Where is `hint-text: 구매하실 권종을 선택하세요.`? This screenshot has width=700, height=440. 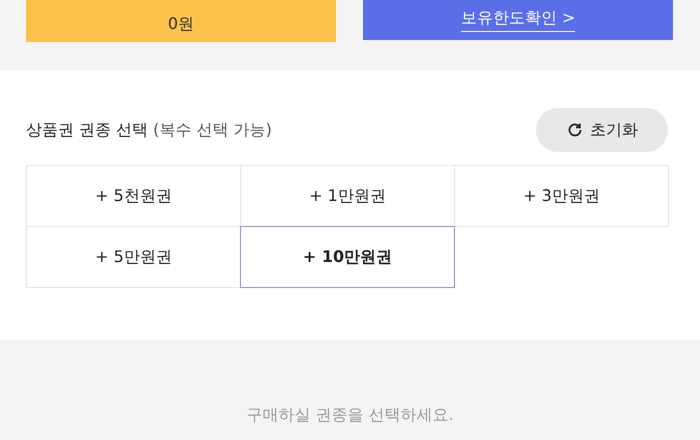 hint-text: 구매하실 권종을 선택하세요. is located at coordinates (350, 415).